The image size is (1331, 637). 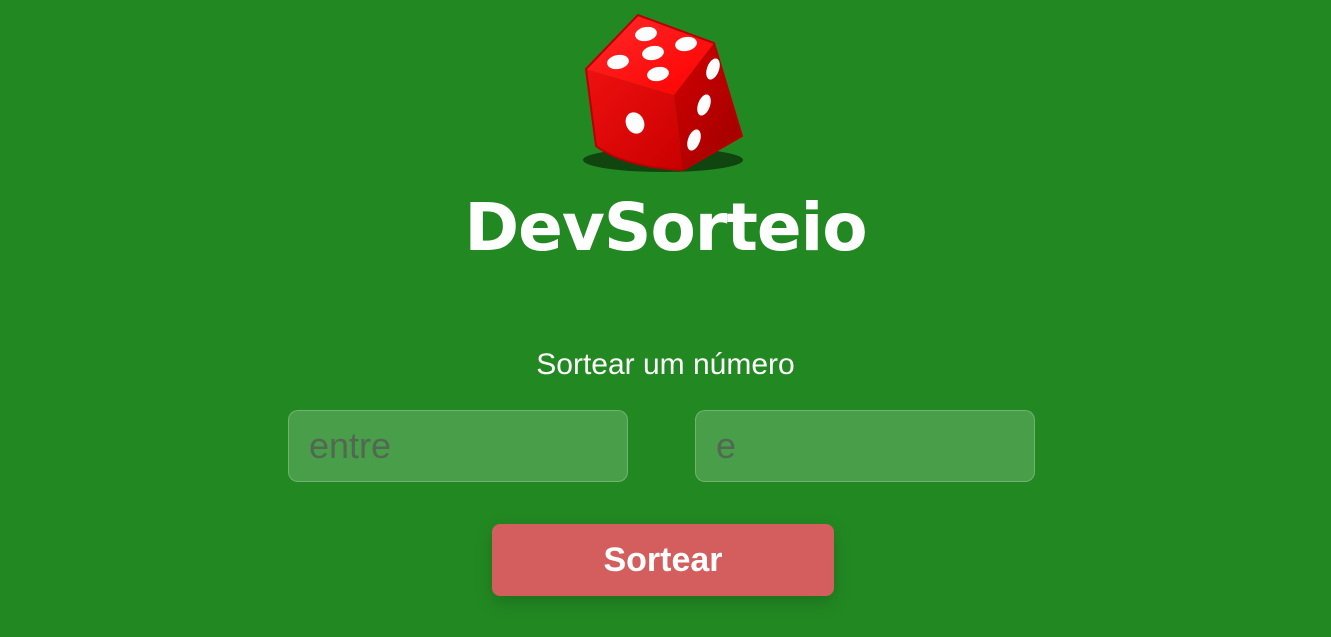 What do you see at coordinates (663, 560) in the screenshot?
I see `draw-button: Sortear` at bounding box center [663, 560].